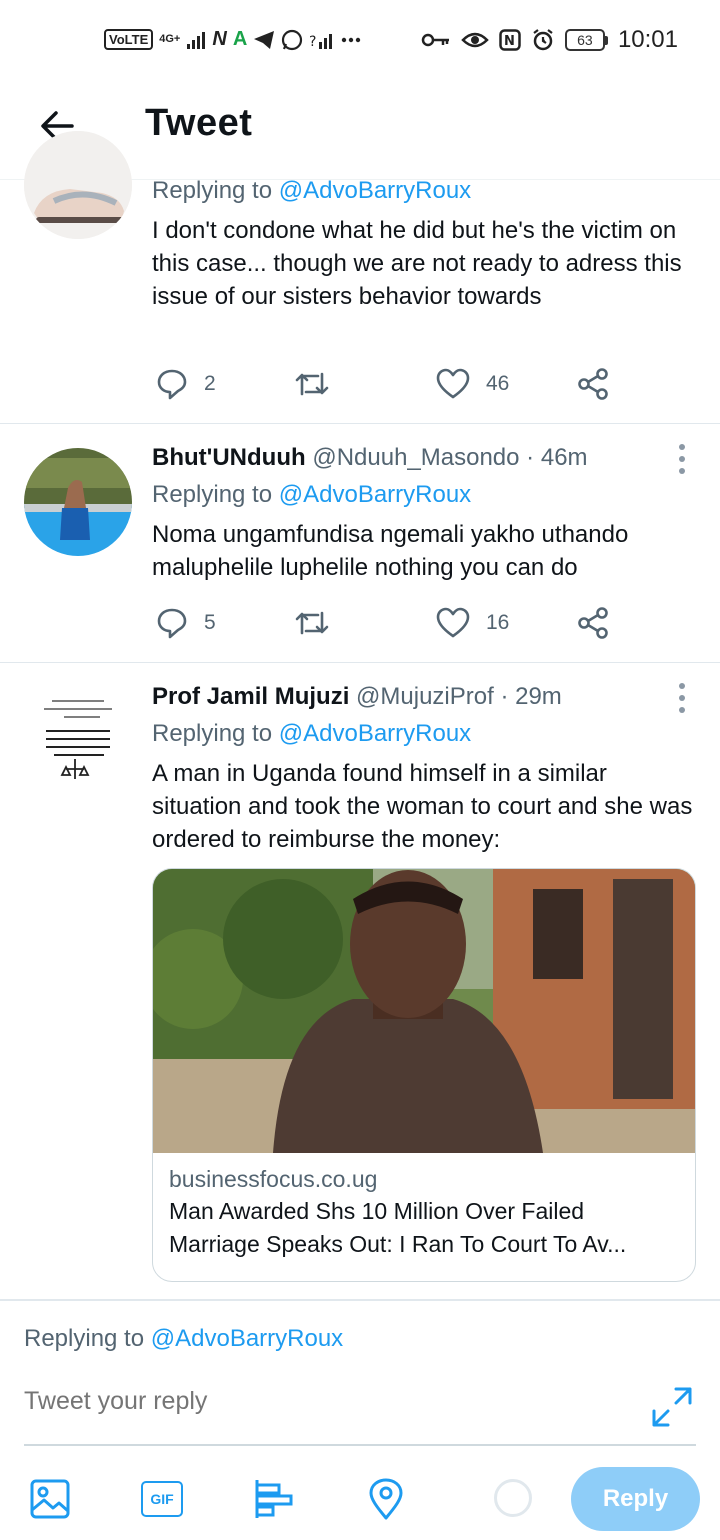  What do you see at coordinates (360, 1445) in the screenshot?
I see `composer-divider` at bounding box center [360, 1445].